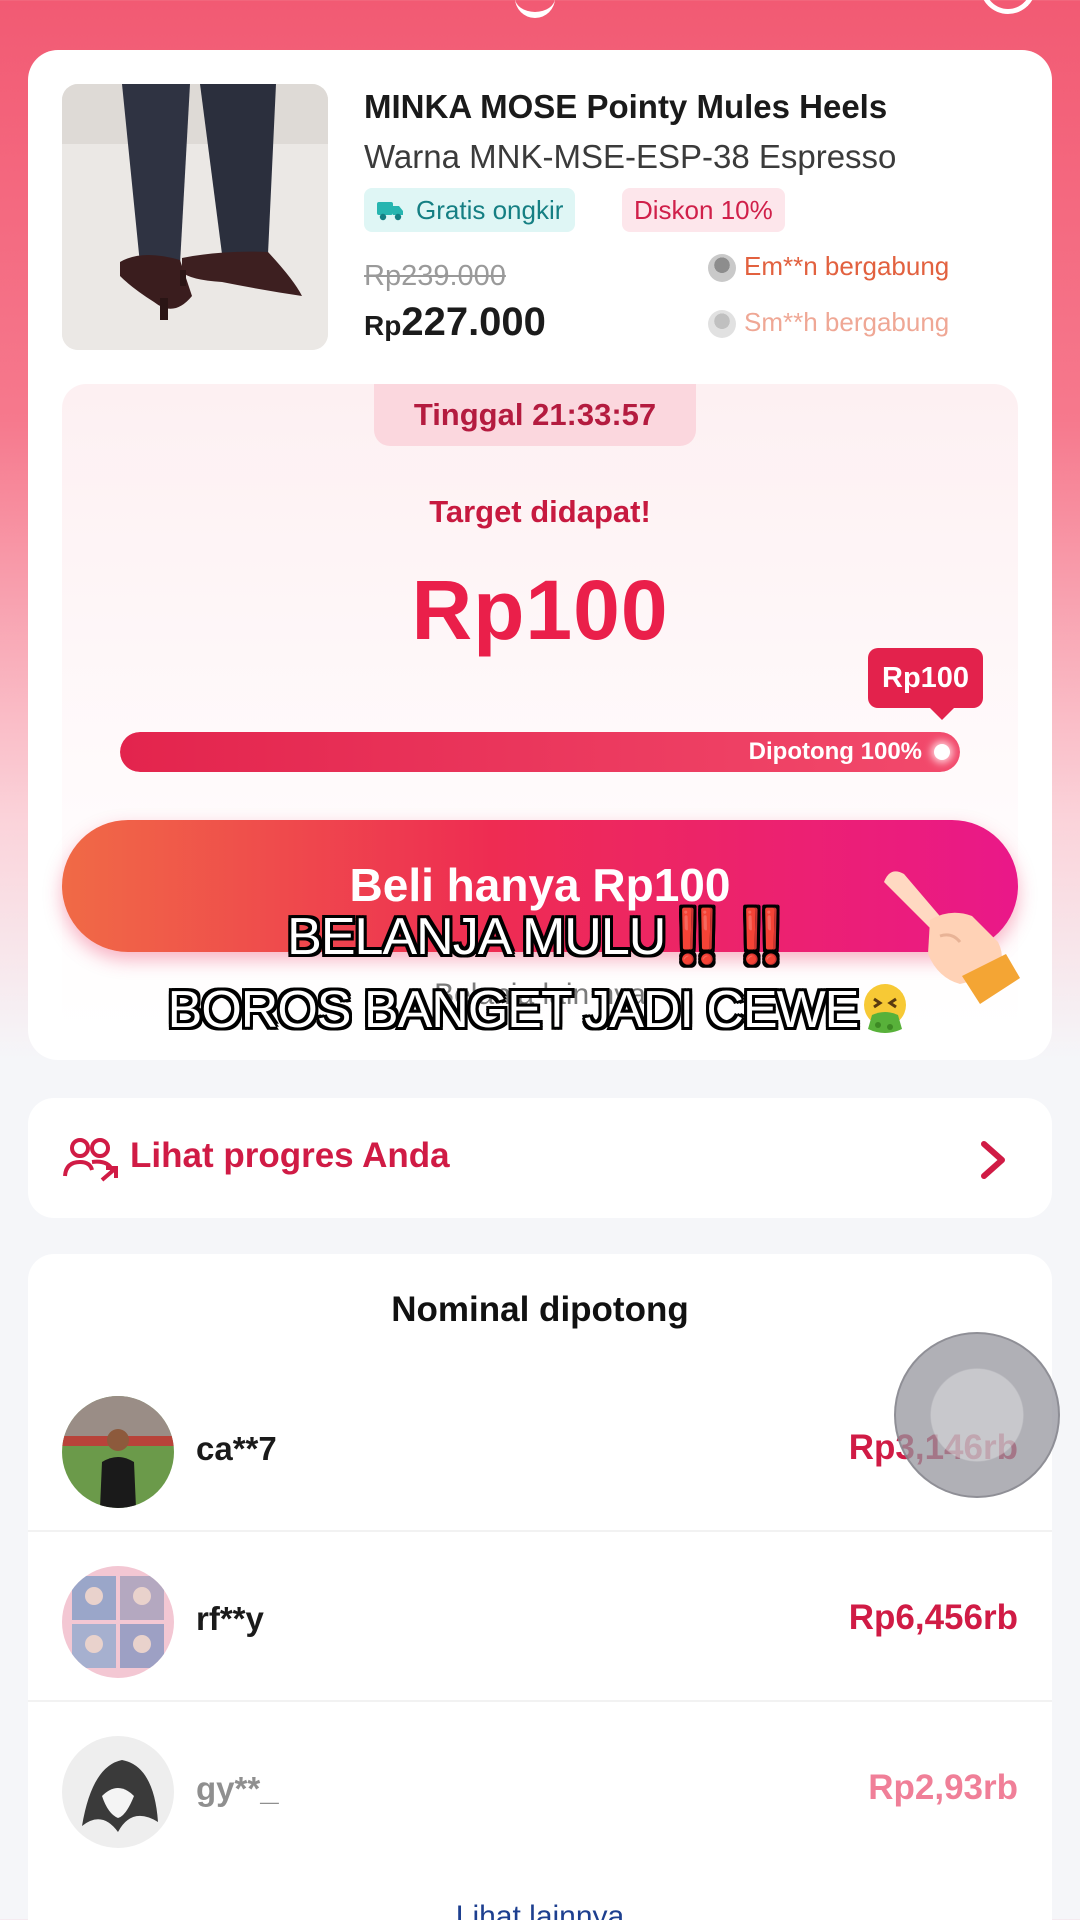 The image size is (1080, 1920). I want to click on top-bar-remnant, so click(540, 15).